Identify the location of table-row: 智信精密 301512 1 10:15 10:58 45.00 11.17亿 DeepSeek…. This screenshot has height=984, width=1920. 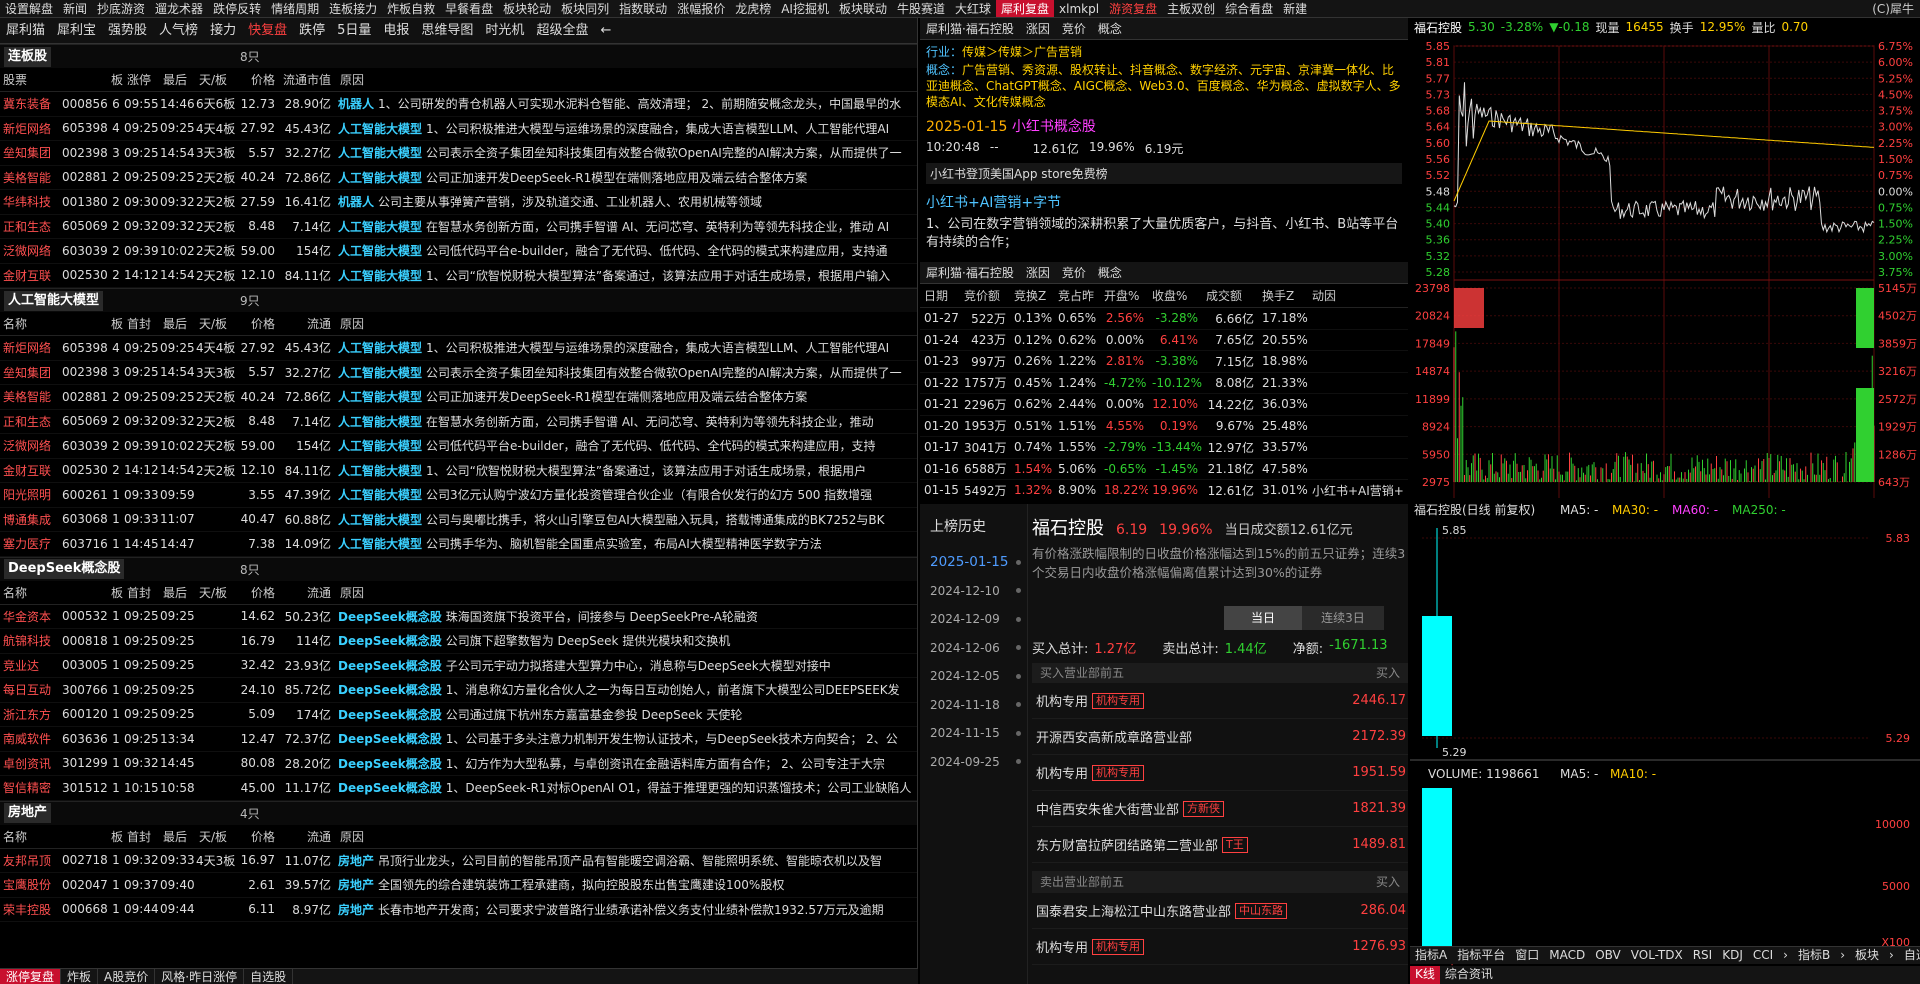
(458, 788).